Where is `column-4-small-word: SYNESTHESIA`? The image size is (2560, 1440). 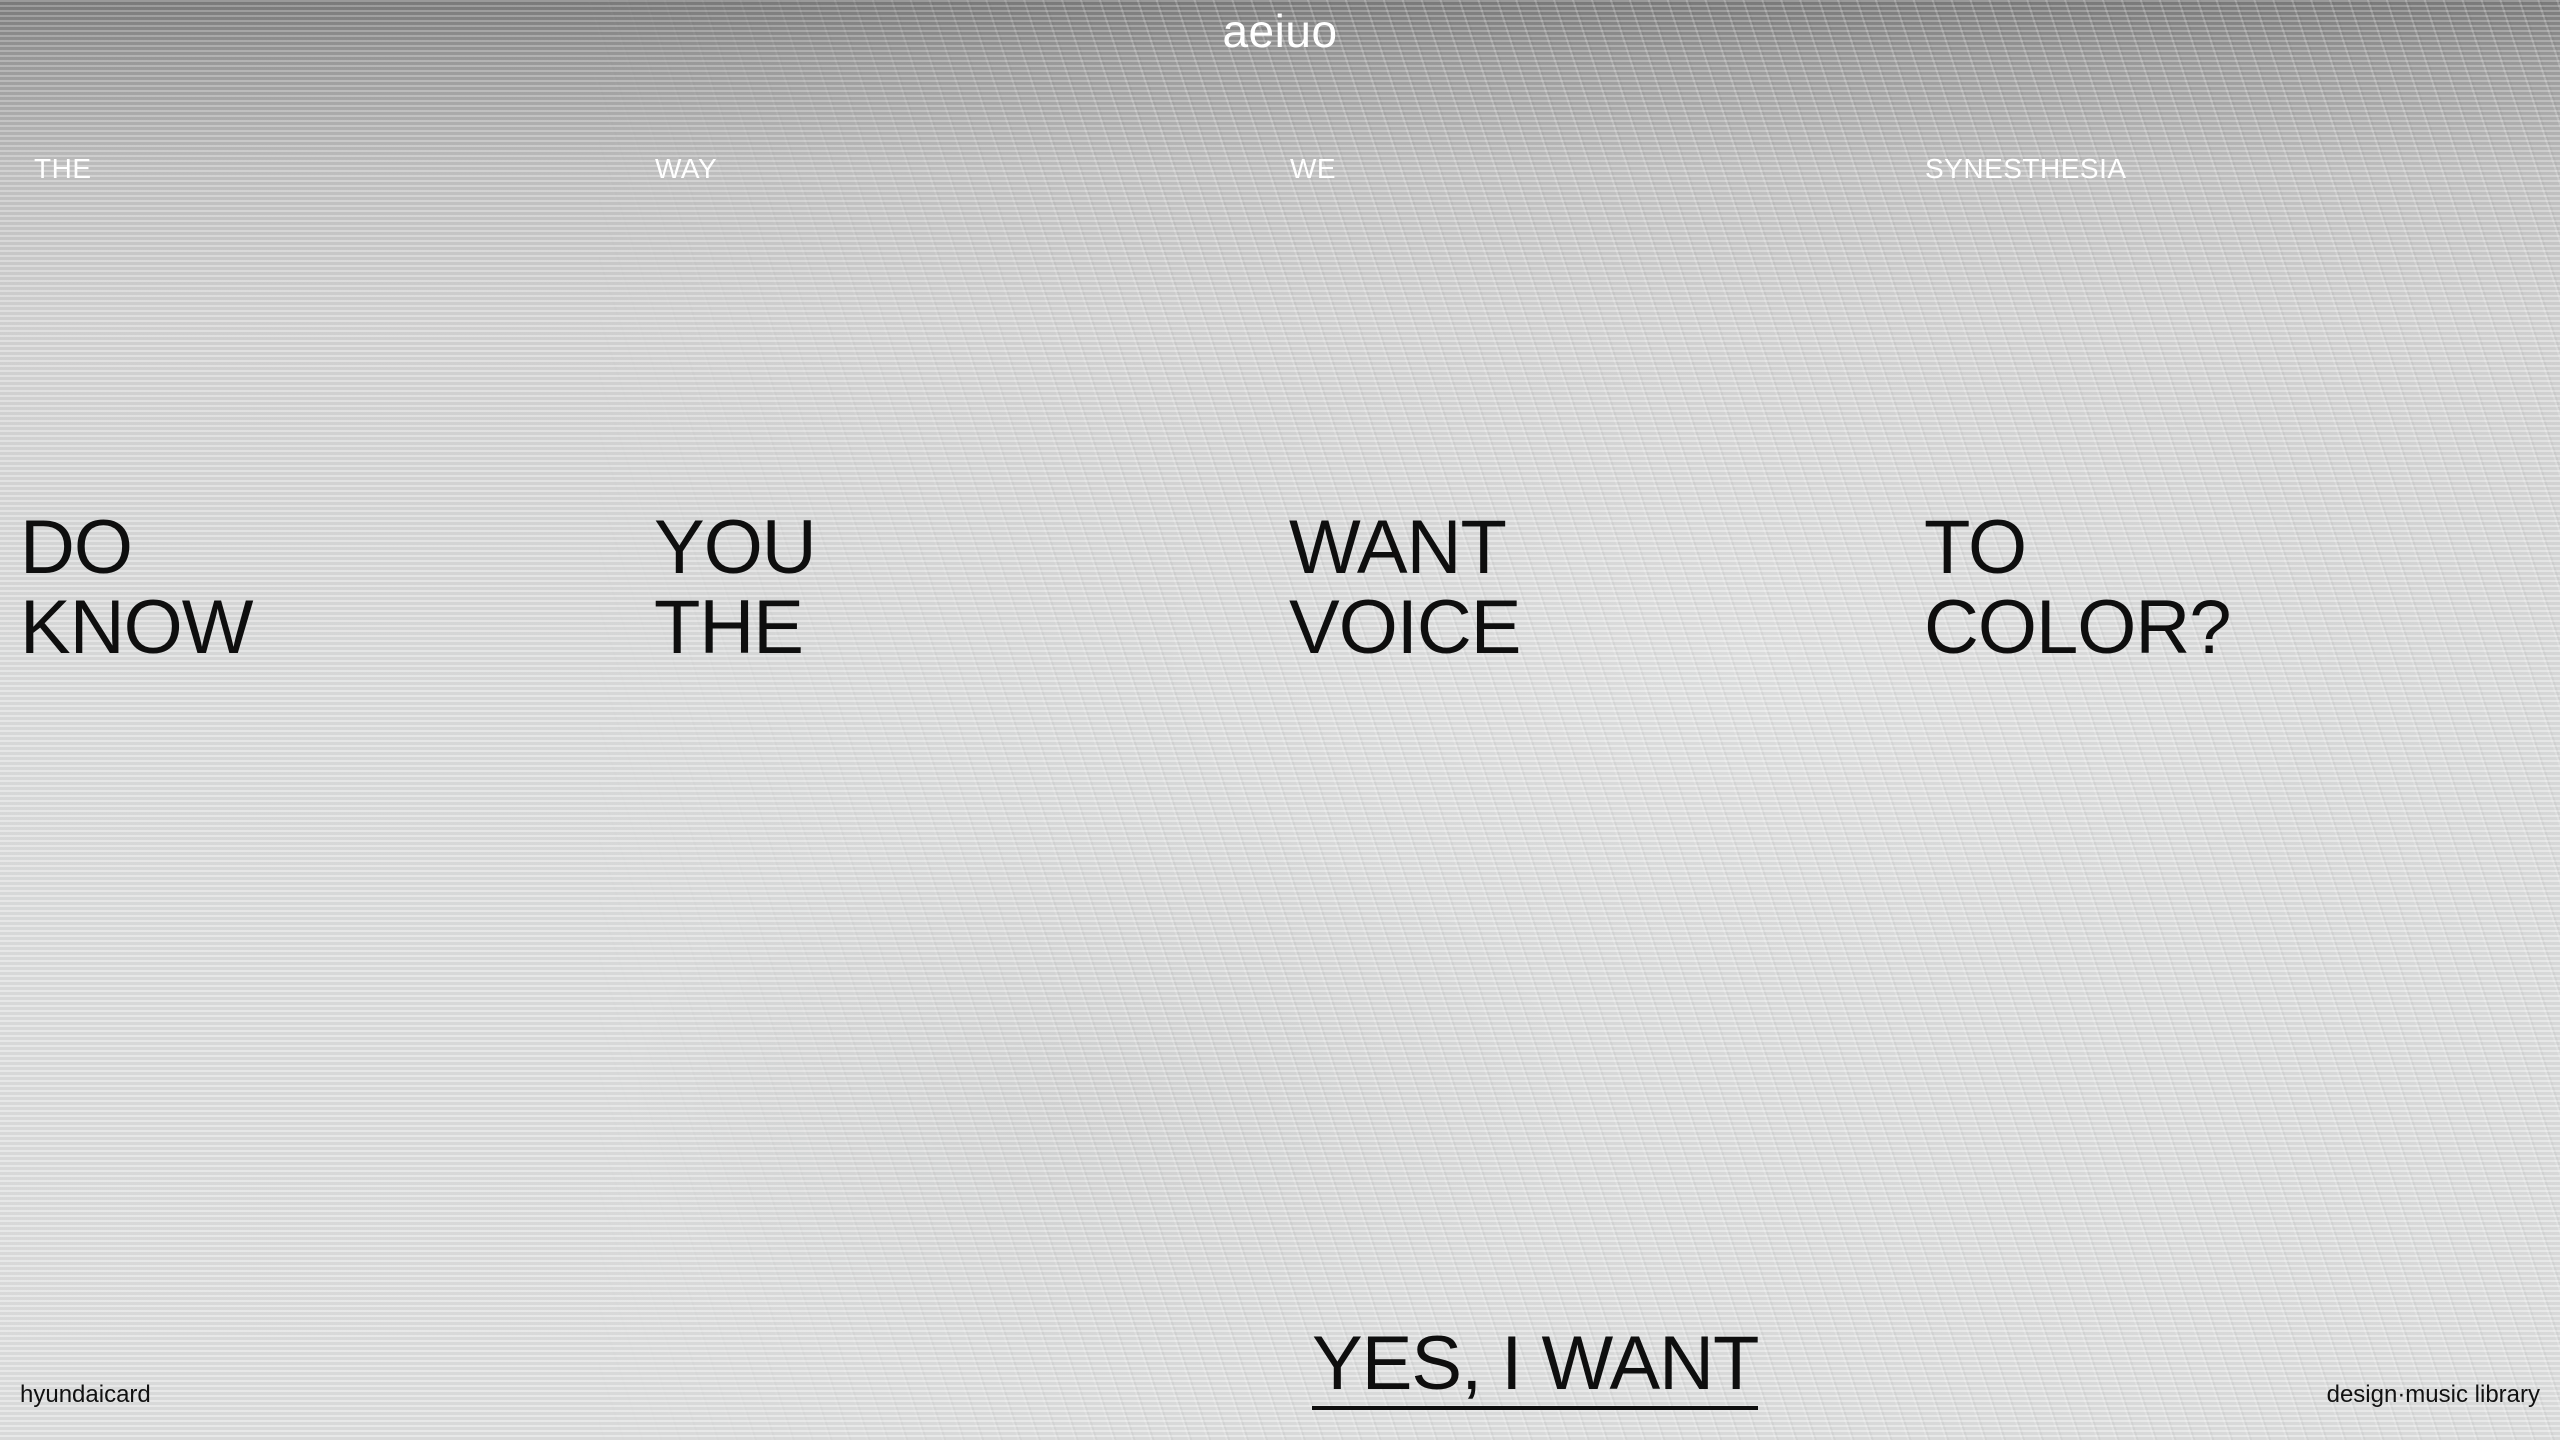
column-4-small-word: SYNESTHESIA is located at coordinates (2026, 168).